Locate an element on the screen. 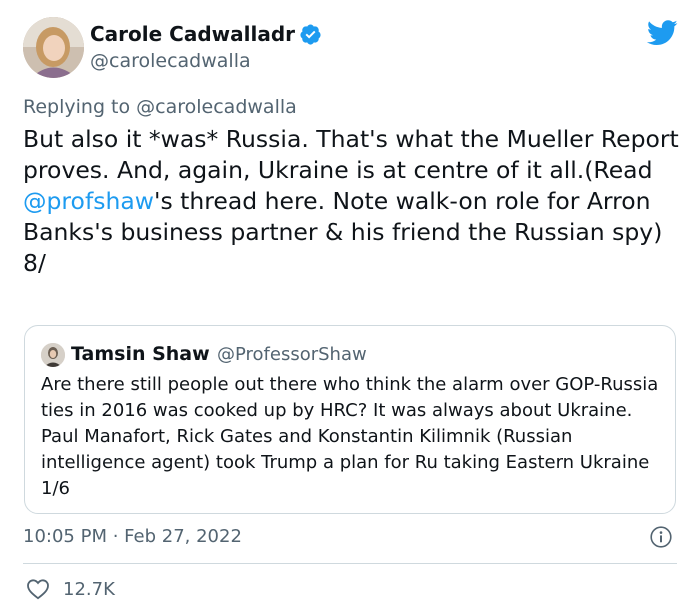 The height and width of the screenshot is (616, 700). heart-icon is located at coordinates (38, 589).